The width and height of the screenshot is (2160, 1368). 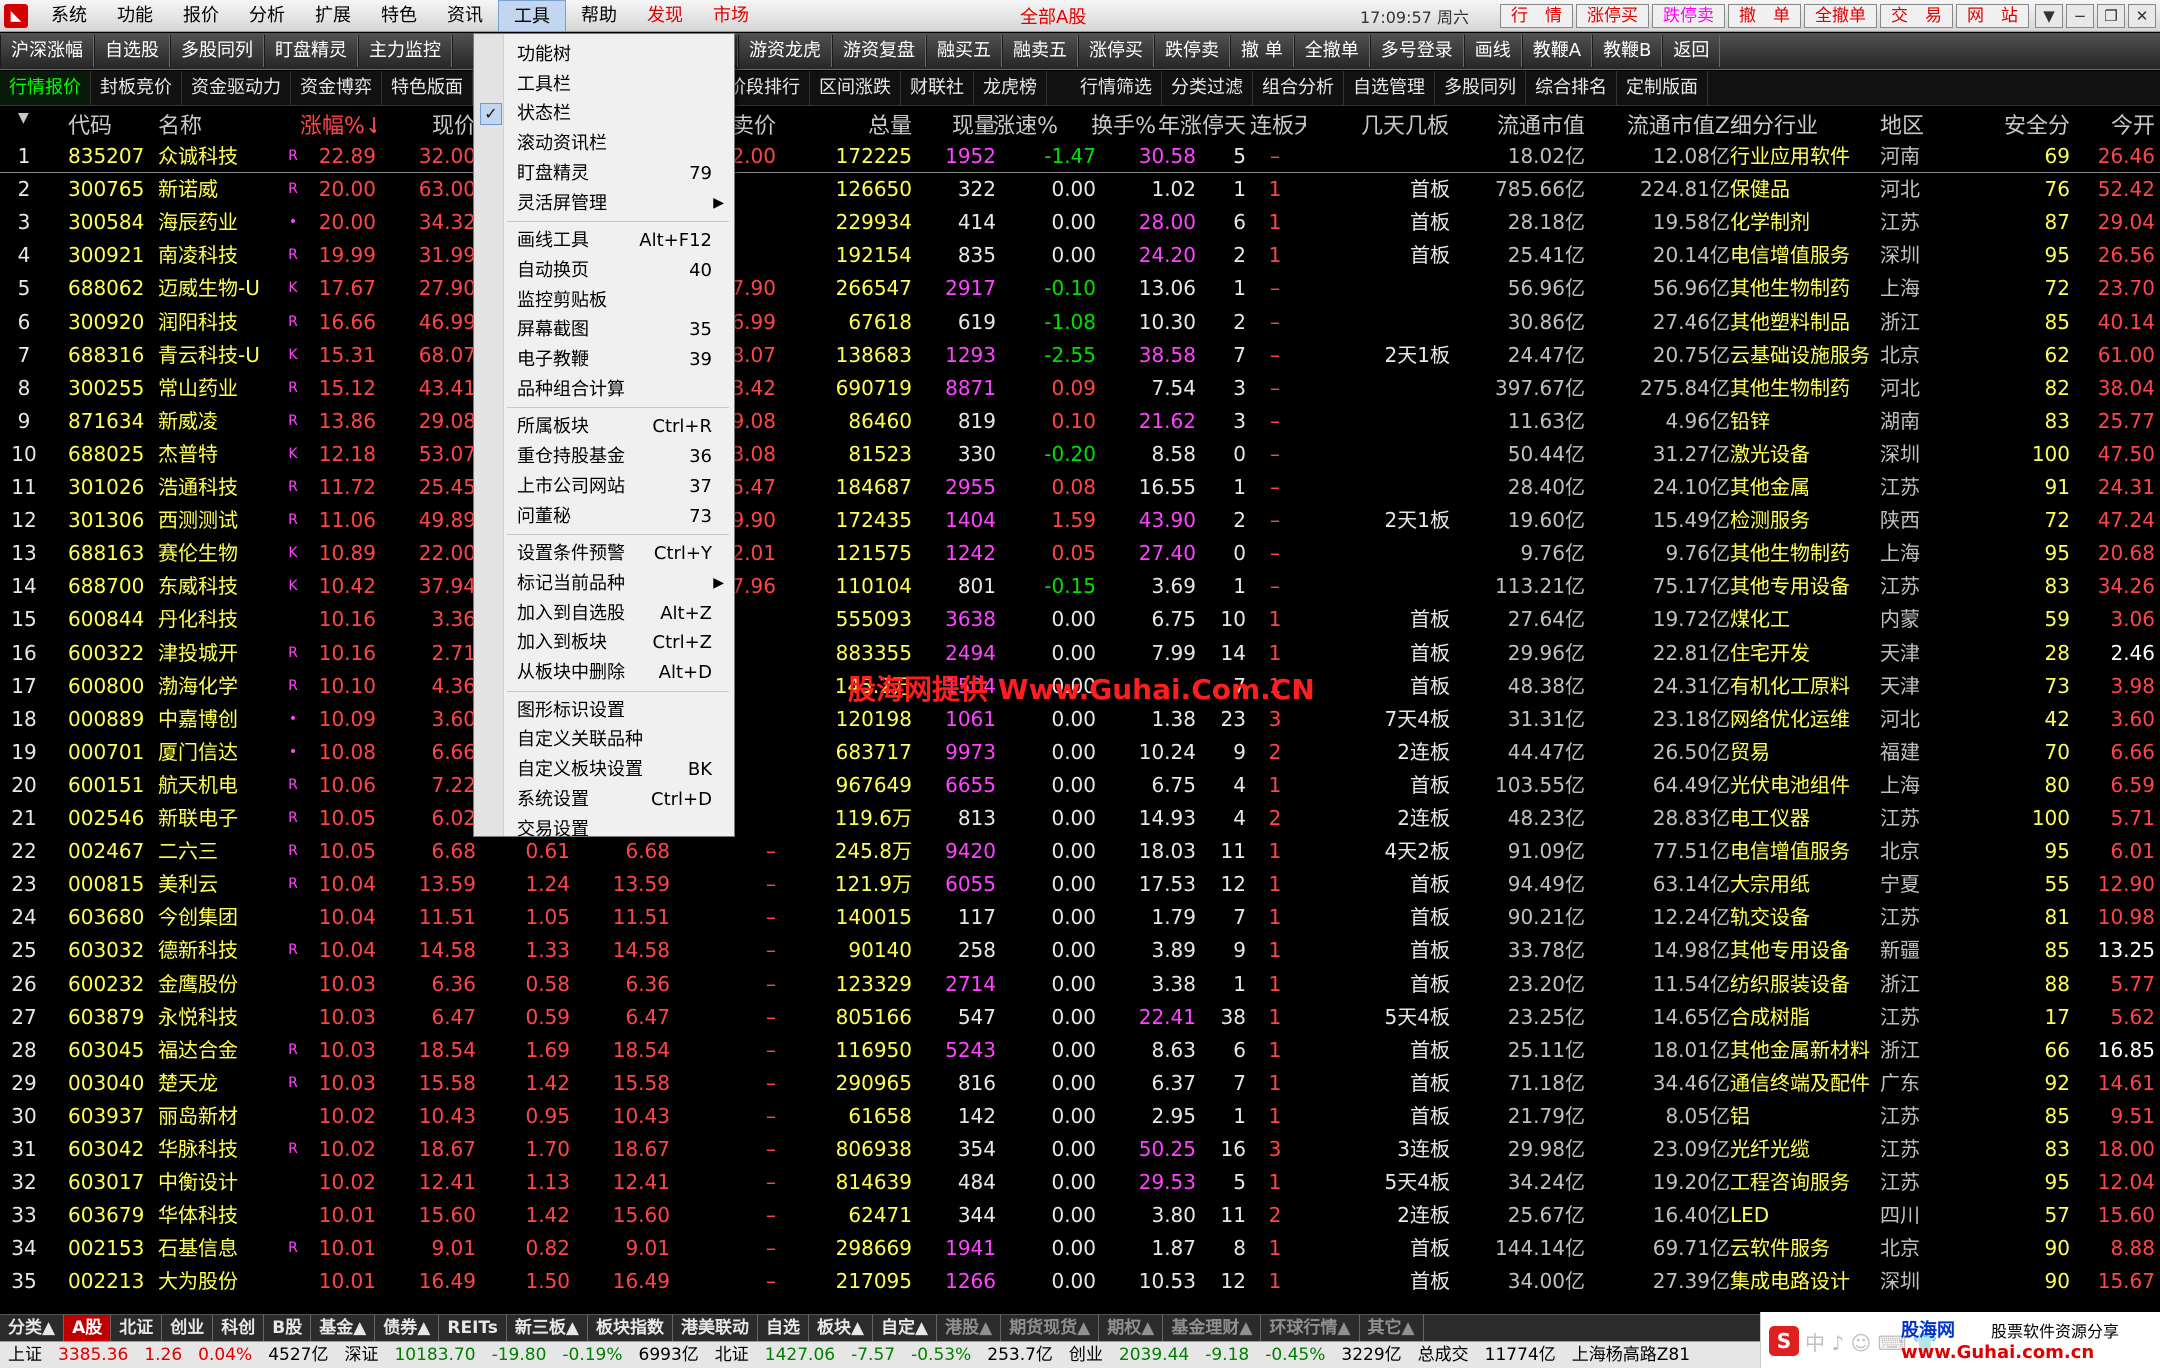 What do you see at coordinates (1840, 15) in the screenshot?
I see `quick-button-4: 全撤单` at bounding box center [1840, 15].